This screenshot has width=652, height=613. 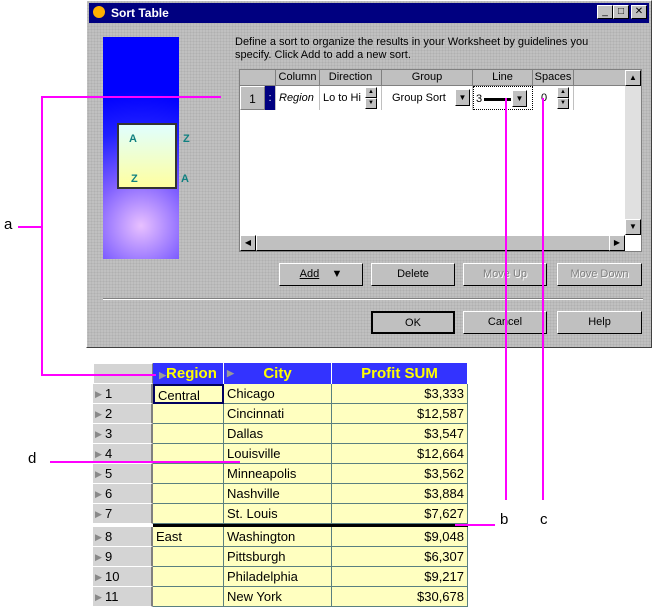 What do you see at coordinates (123, 597) in the screenshot?
I see `row-header: ▶ 11` at bounding box center [123, 597].